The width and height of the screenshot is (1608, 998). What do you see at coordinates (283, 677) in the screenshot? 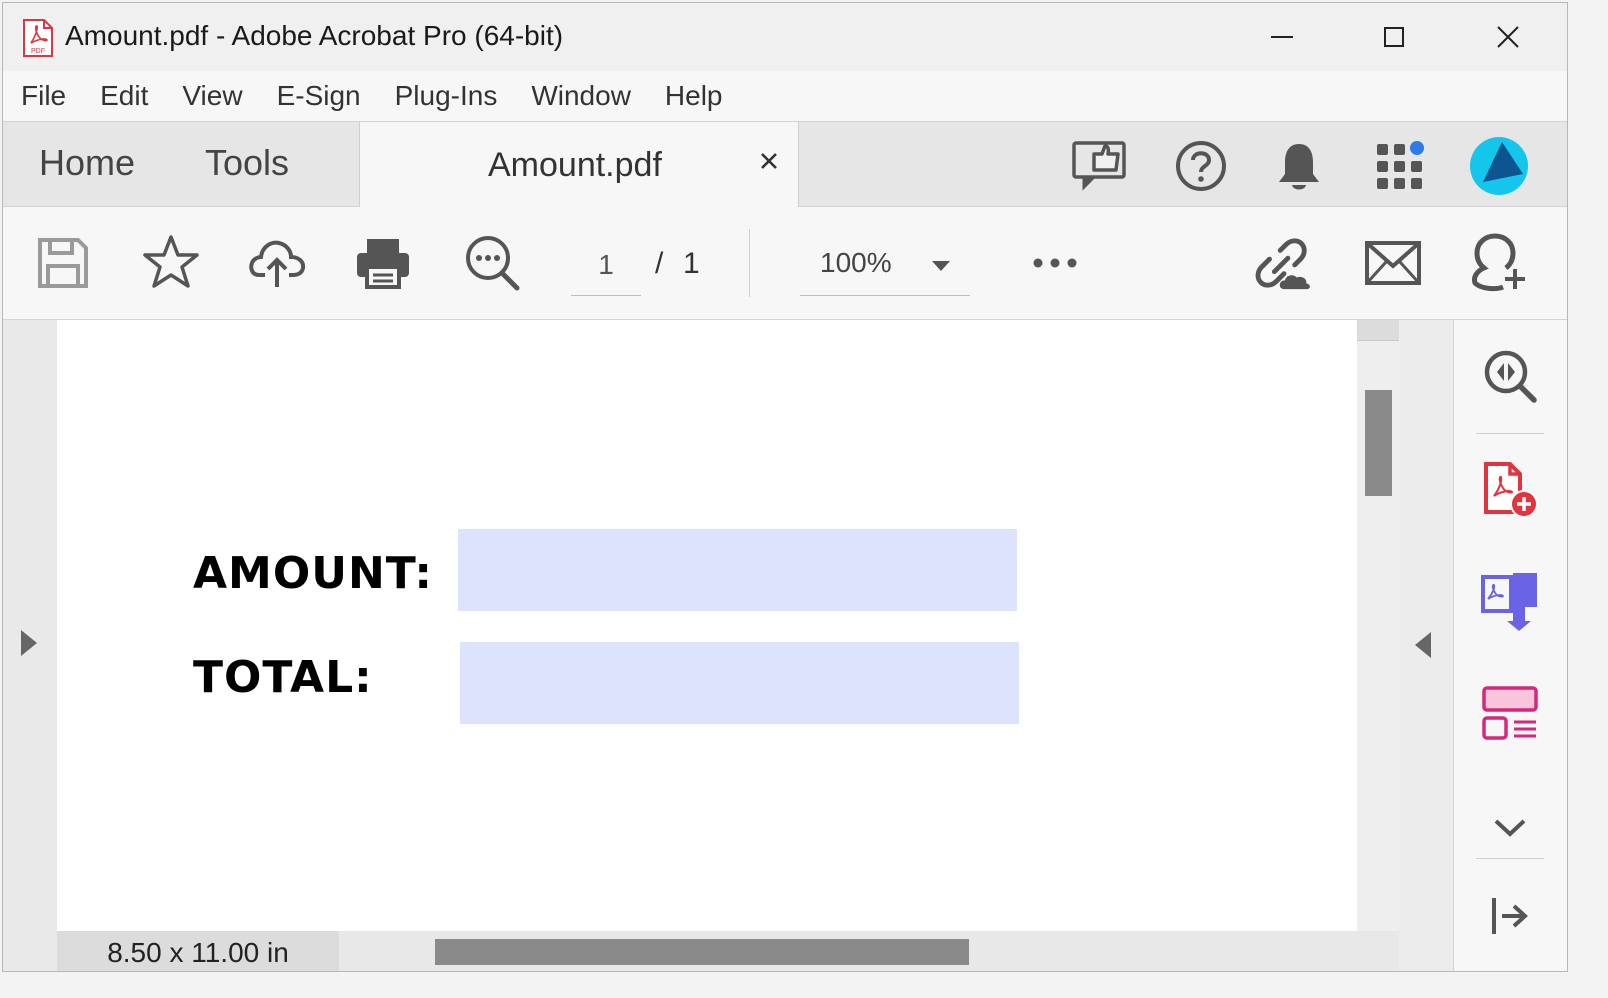
I see `total-label: TOTAL:` at bounding box center [283, 677].